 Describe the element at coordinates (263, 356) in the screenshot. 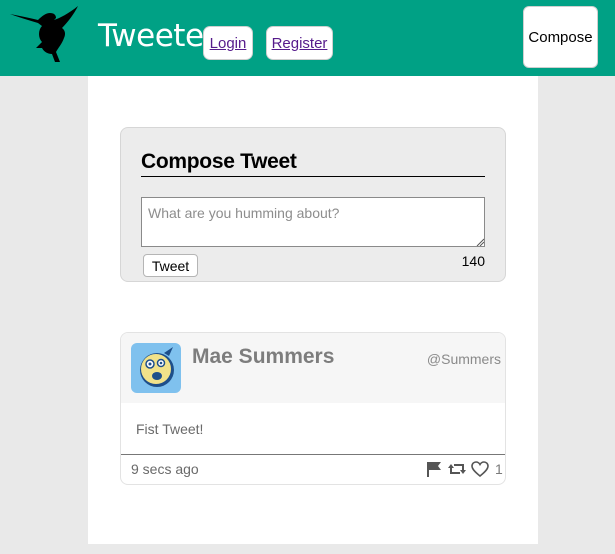

I see `author-name: Mae Summers` at that location.